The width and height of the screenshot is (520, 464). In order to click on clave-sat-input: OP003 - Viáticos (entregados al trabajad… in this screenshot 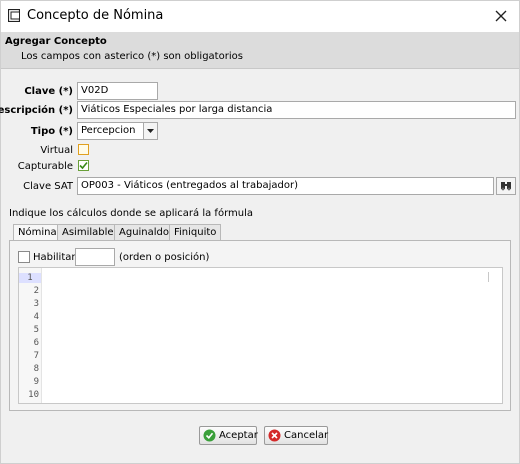, I will do `click(285, 186)`.